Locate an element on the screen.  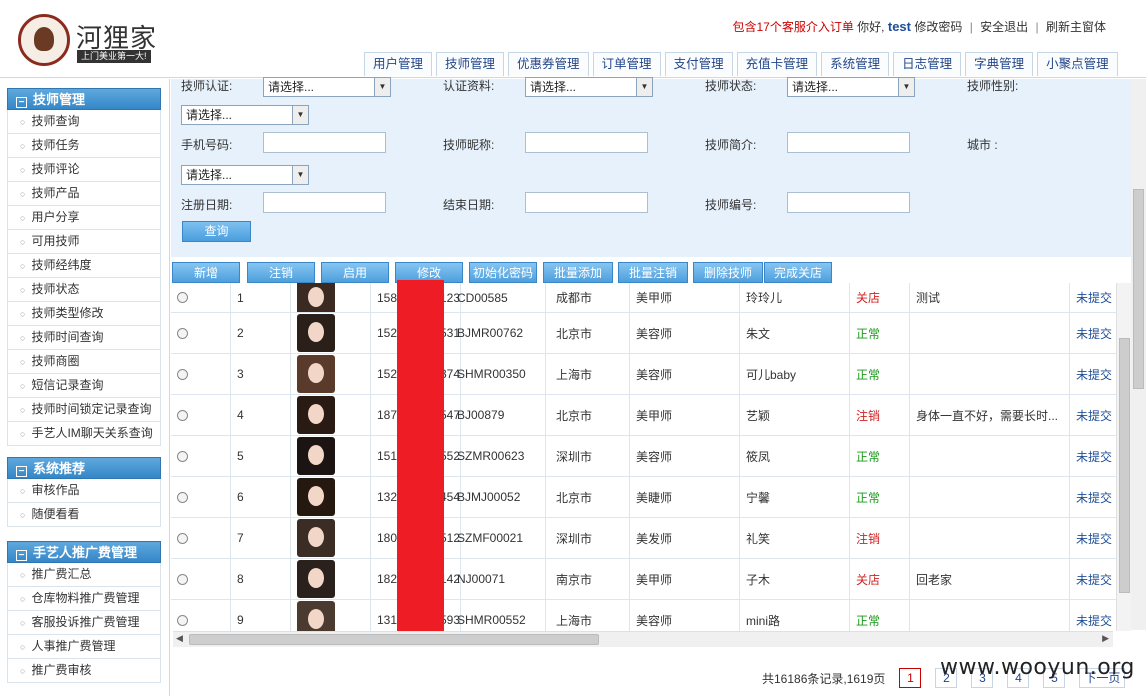
nav-tab: 用户管理 is located at coordinates (398, 64).